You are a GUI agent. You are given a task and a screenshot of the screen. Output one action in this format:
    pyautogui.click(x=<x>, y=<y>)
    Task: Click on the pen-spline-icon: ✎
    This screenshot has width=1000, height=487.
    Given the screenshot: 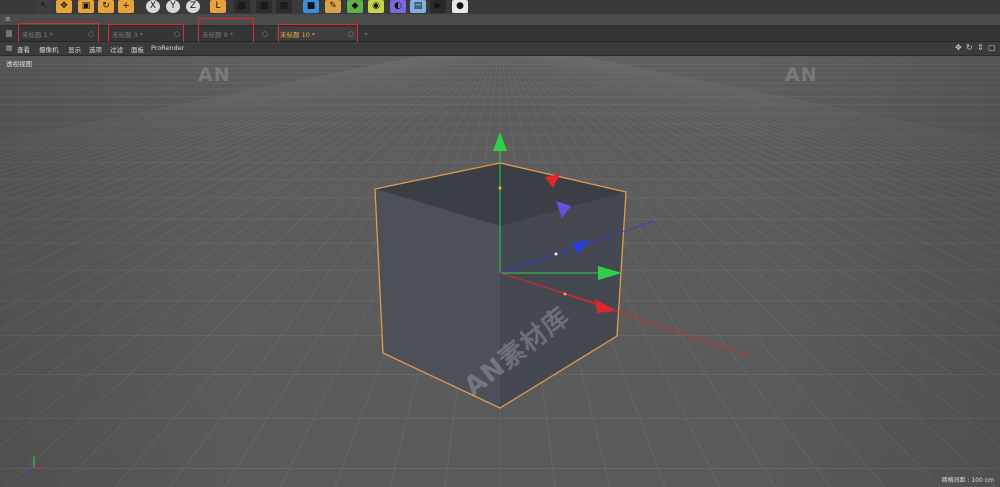 What is the action you would take?
    pyautogui.click(x=333, y=6)
    